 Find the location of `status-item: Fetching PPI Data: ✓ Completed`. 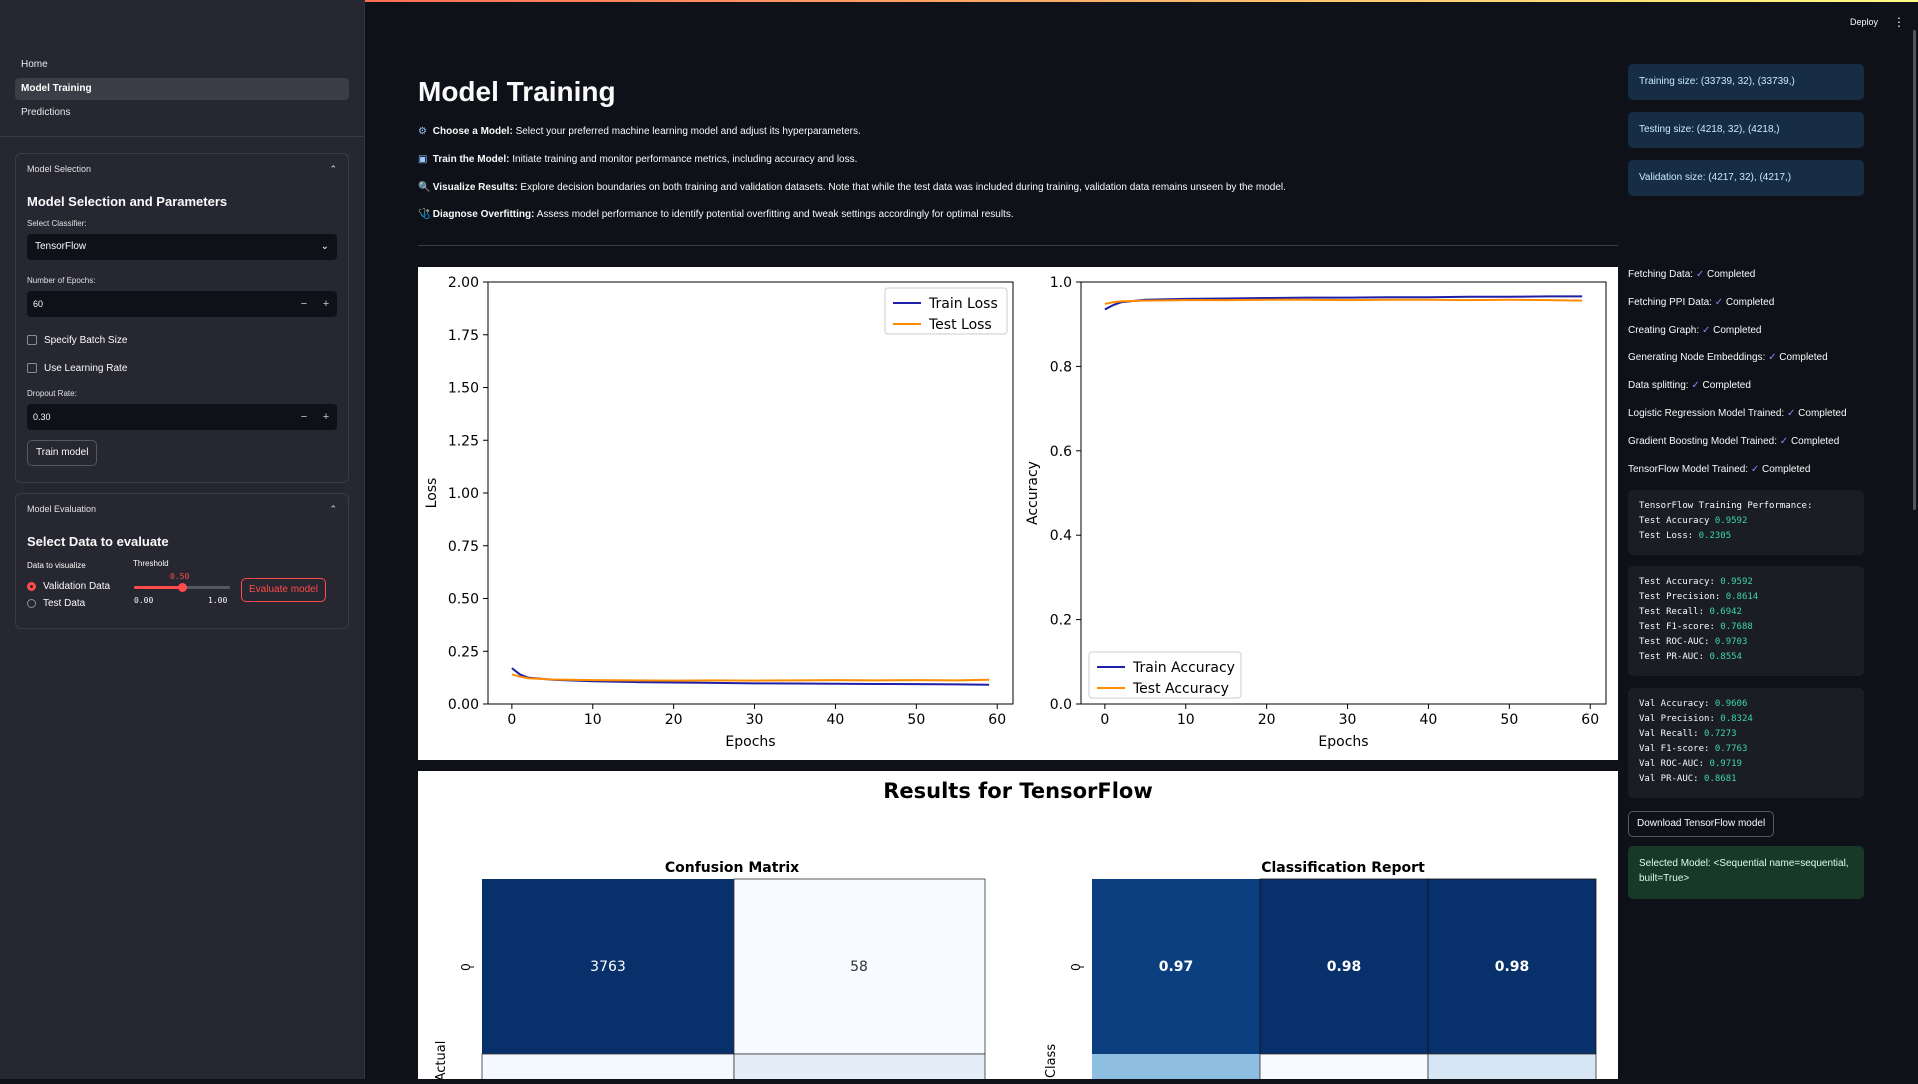

status-item: Fetching PPI Data: ✓ Completed is located at coordinates (1701, 302).